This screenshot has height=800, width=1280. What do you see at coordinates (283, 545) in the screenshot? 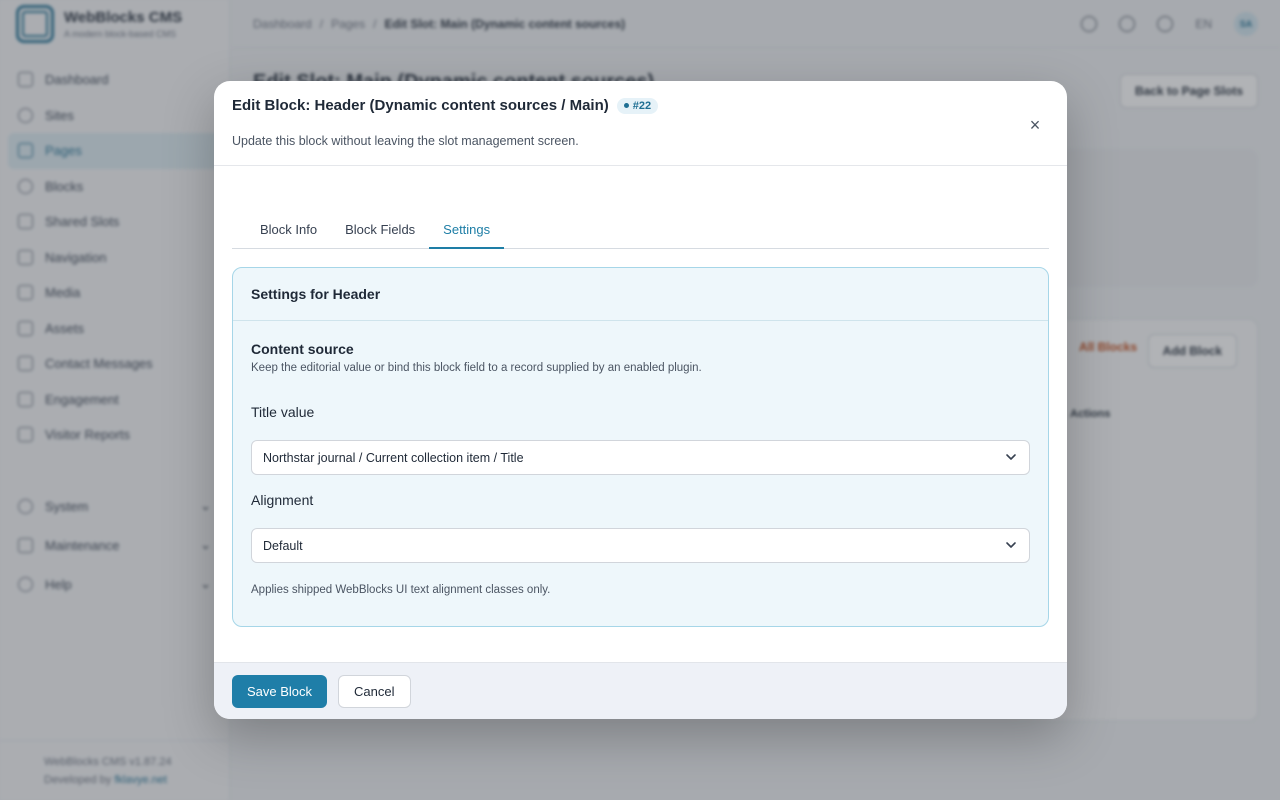
I see `alignment-selected: Default` at bounding box center [283, 545].